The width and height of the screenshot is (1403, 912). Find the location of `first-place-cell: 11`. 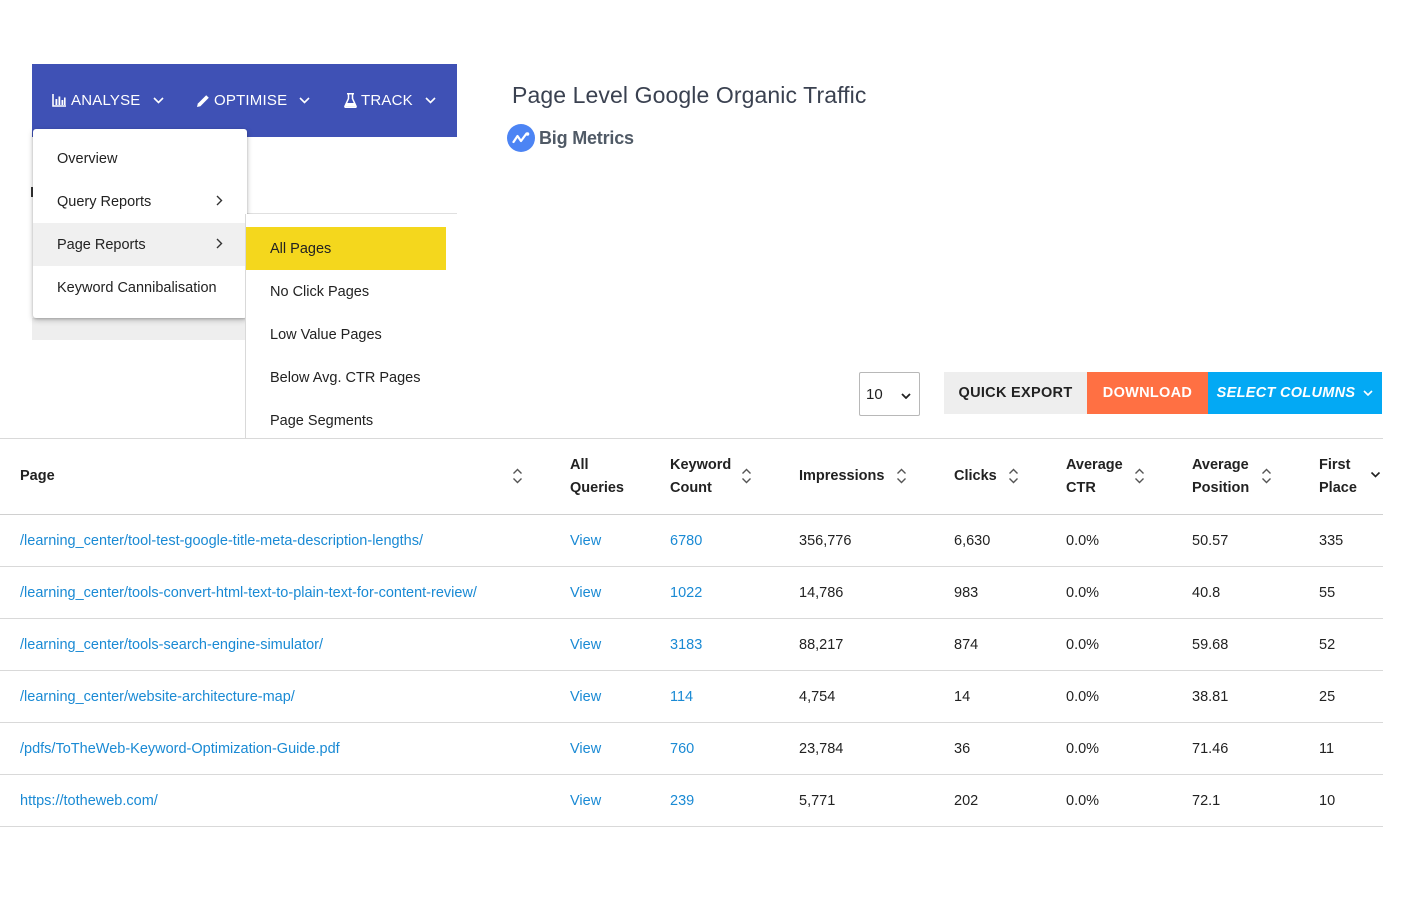

first-place-cell: 11 is located at coordinates (1327, 748).